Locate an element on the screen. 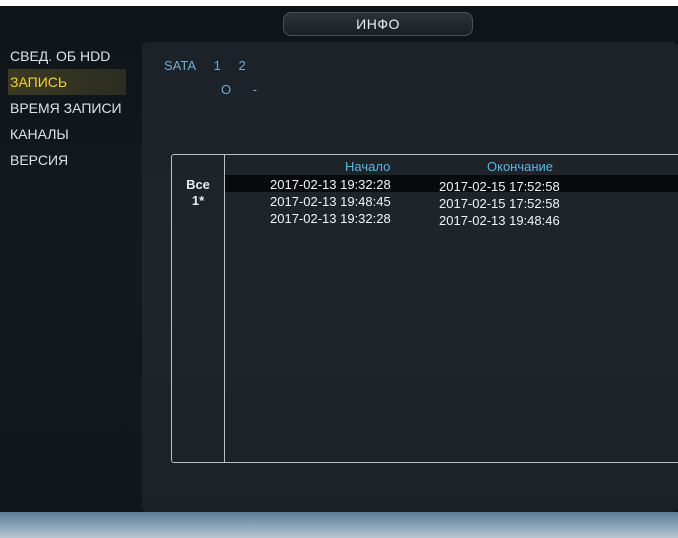  window-title: ИНФО is located at coordinates (378, 24).